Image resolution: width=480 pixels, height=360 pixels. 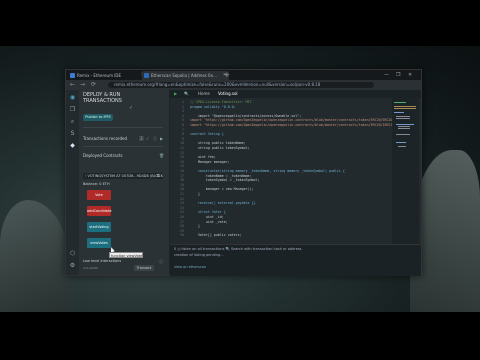 I want to click on transact-button: Transact, so click(x=144, y=268).